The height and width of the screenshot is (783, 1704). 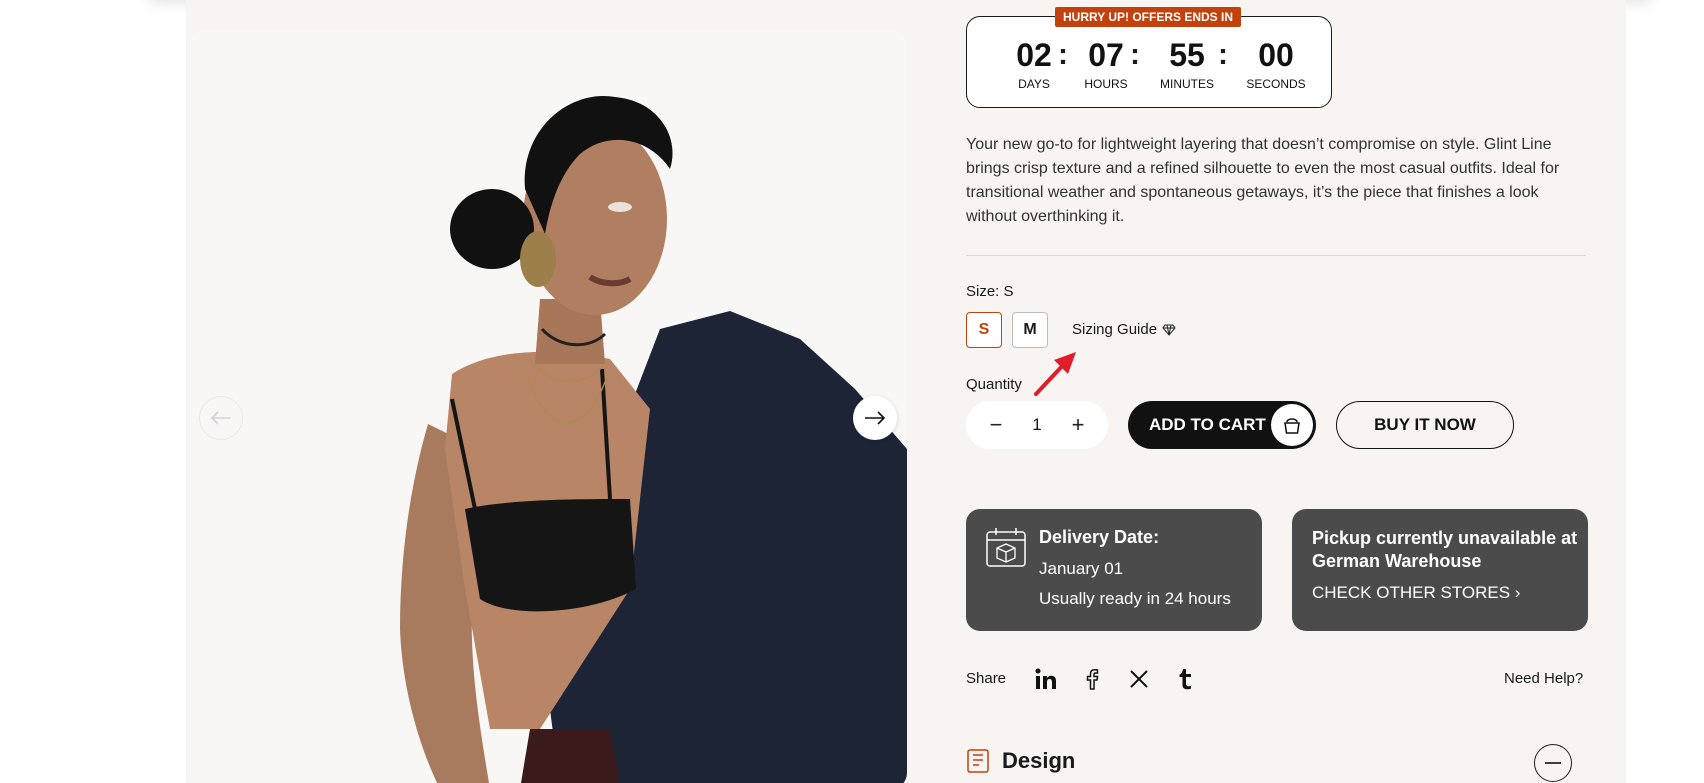 What do you see at coordinates (994, 384) in the screenshot?
I see `quantity-label: Quantity` at bounding box center [994, 384].